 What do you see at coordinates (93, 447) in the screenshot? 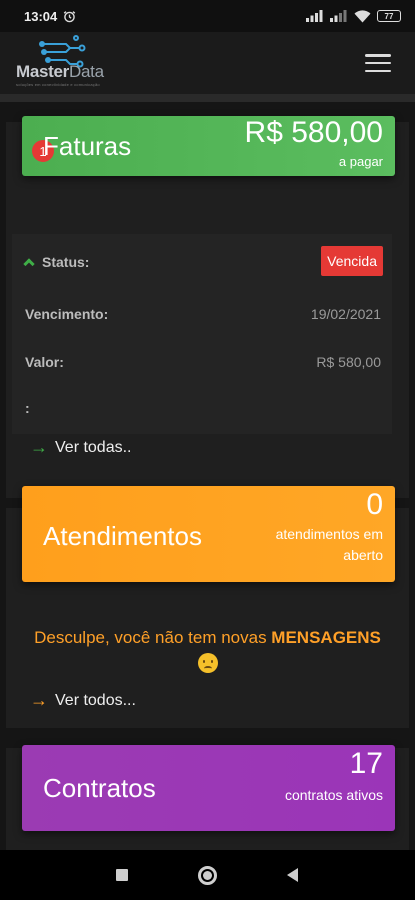
I see `view-all-invoices-label: Ver todas..` at bounding box center [93, 447].